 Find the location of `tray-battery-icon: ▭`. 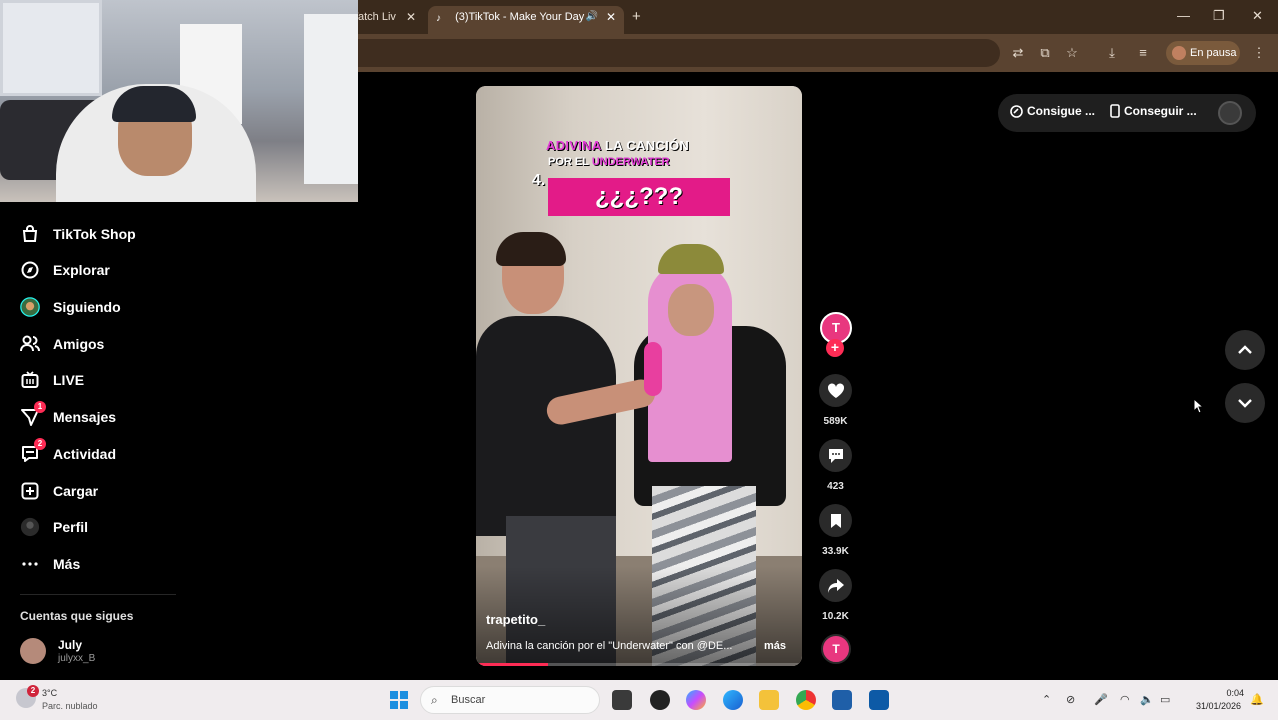

tray-battery-icon: ▭ is located at coordinates (1165, 699).